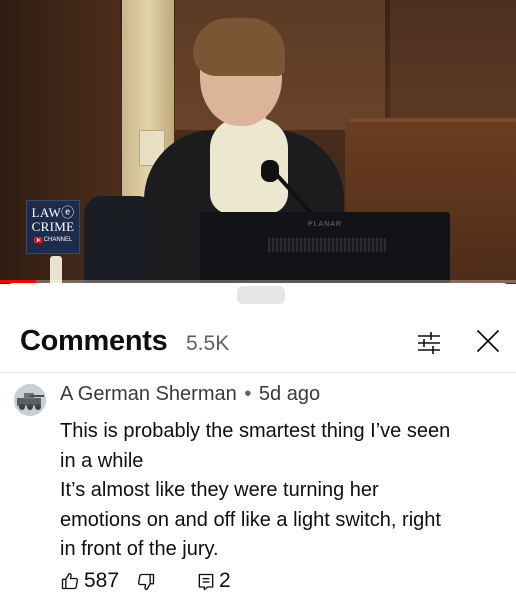 The width and height of the screenshot is (516, 600). What do you see at coordinates (258, 372) in the screenshot?
I see `header-divider` at bounding box center [258, 372].